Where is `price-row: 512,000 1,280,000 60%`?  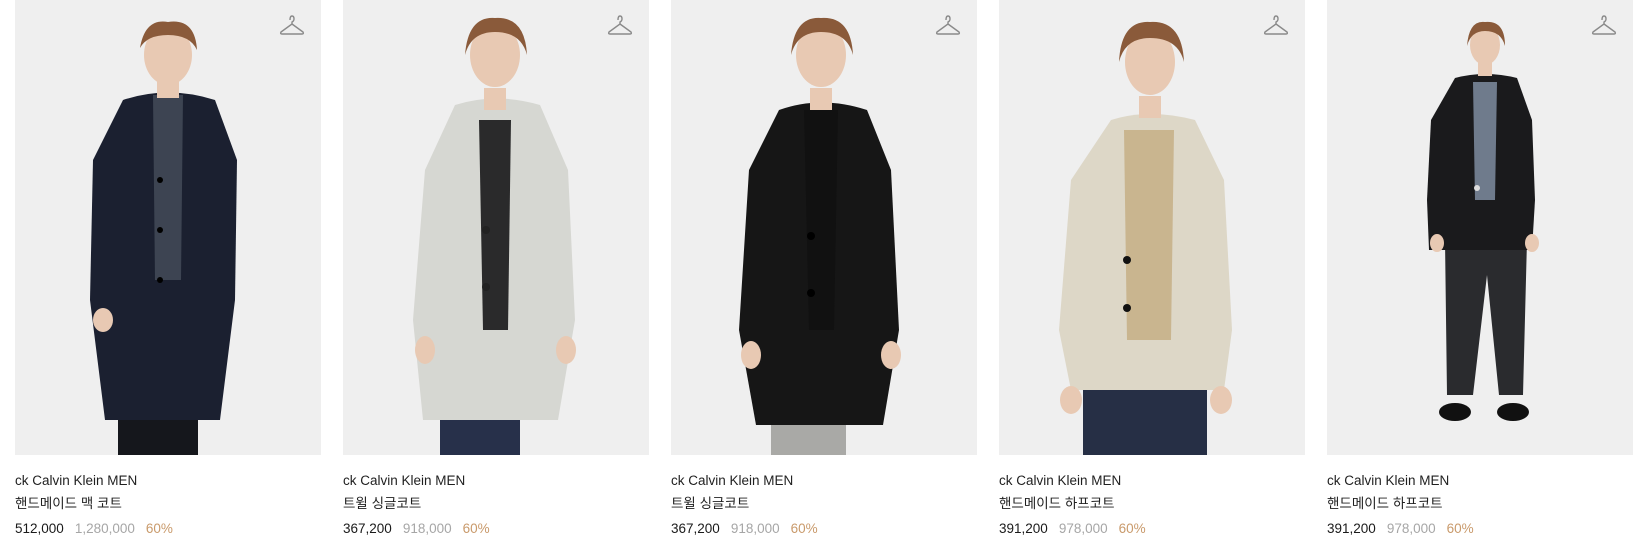
price-row: 512,000 1,280,000 60% is located at coordinates (168, 529).